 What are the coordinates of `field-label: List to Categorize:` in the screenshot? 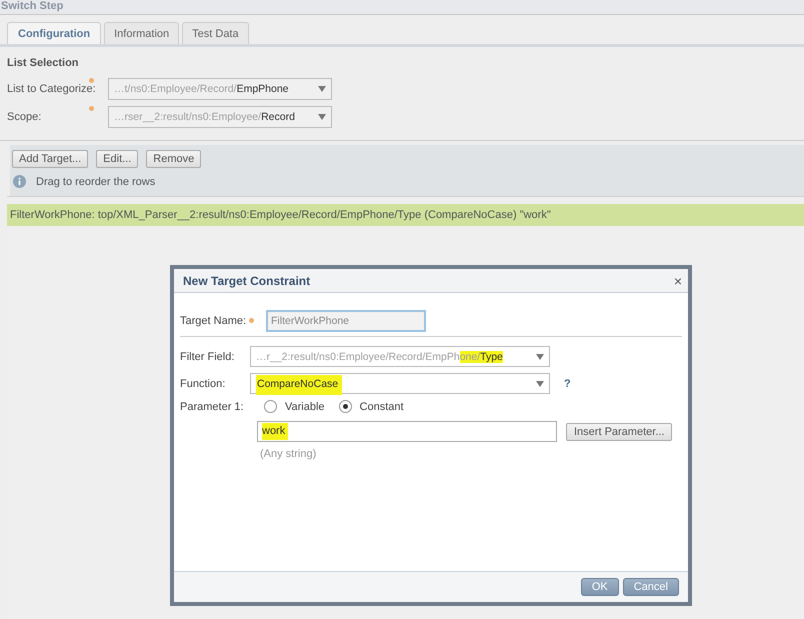 It's located at (52, 89).